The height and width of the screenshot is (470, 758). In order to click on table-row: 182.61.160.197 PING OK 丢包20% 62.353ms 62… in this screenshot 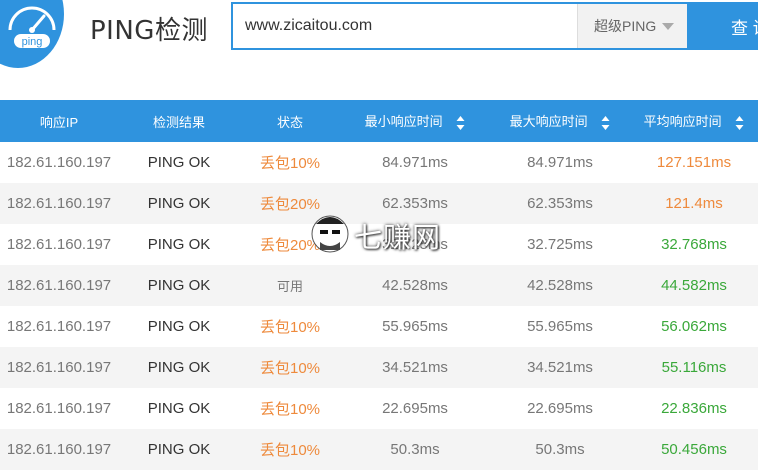, I will do `click(379, 203)`.